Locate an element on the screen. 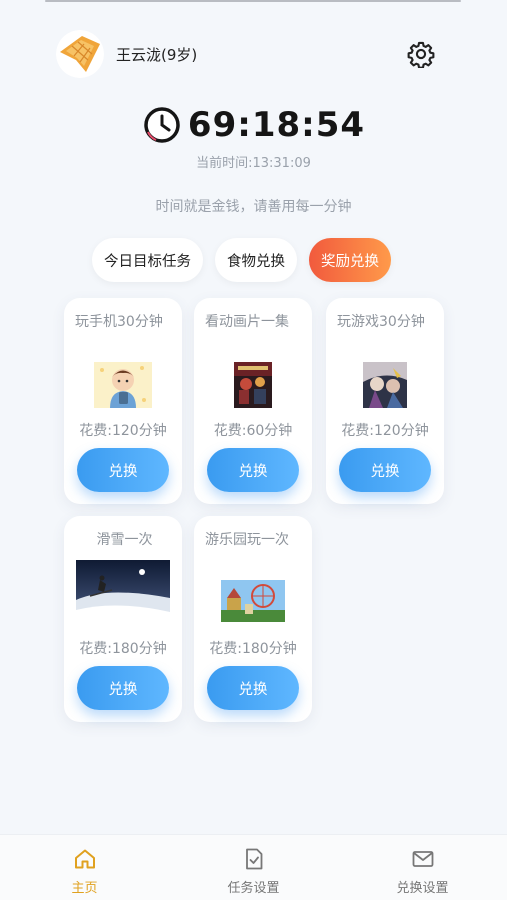 The image size is (507, 900). reward-title: 滑雪一次 is located at coordinates (124, 540).